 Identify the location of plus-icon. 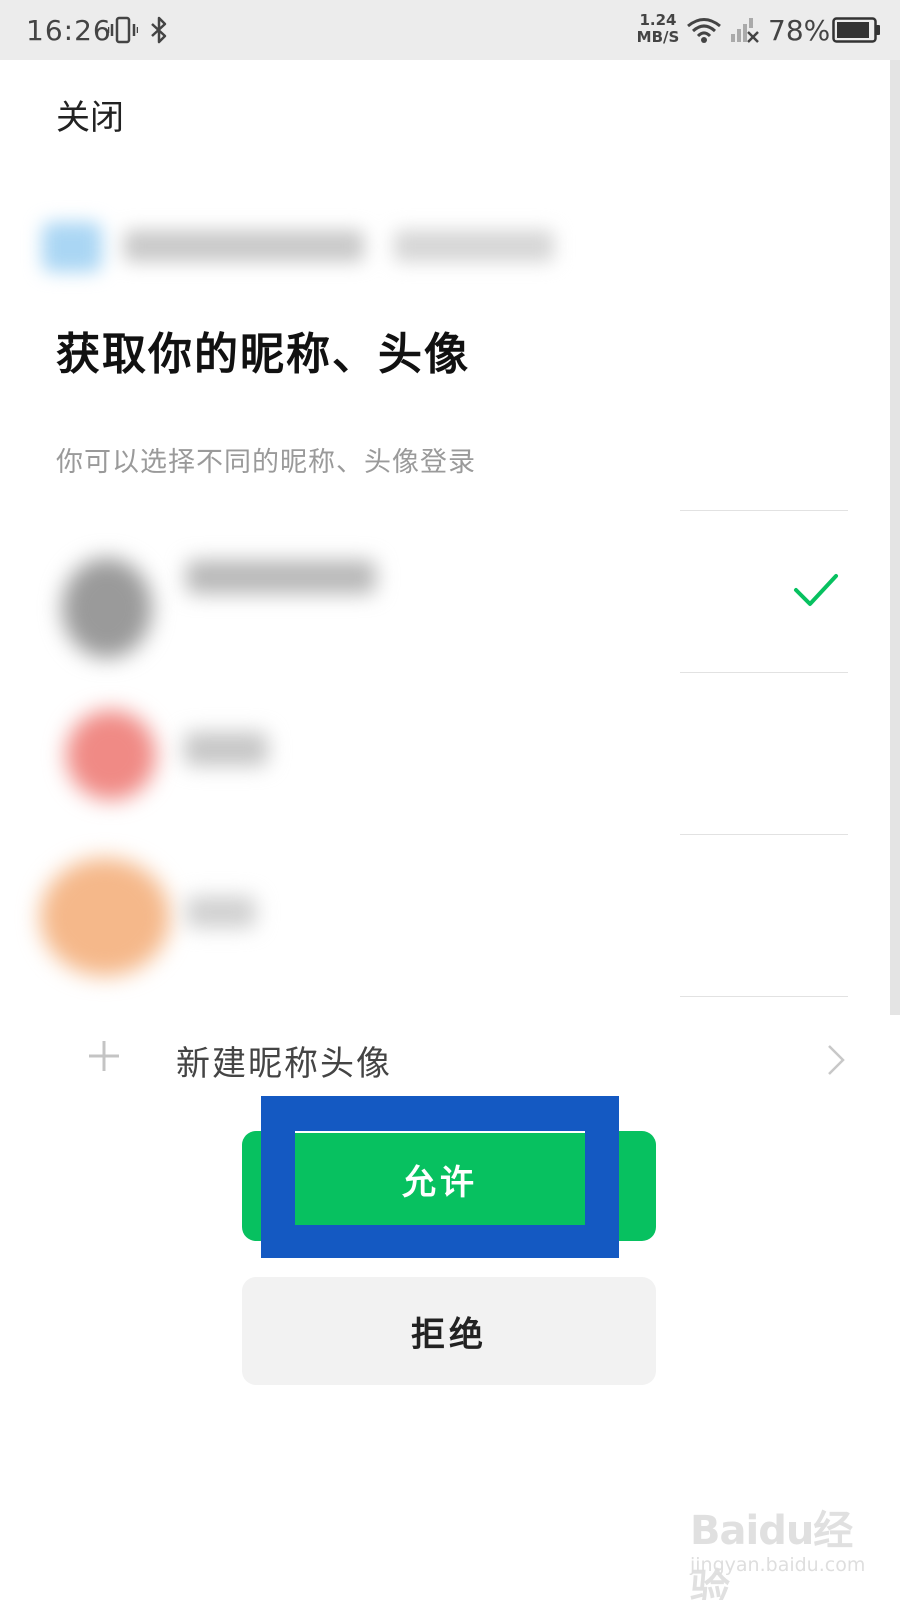
(104, 1056).